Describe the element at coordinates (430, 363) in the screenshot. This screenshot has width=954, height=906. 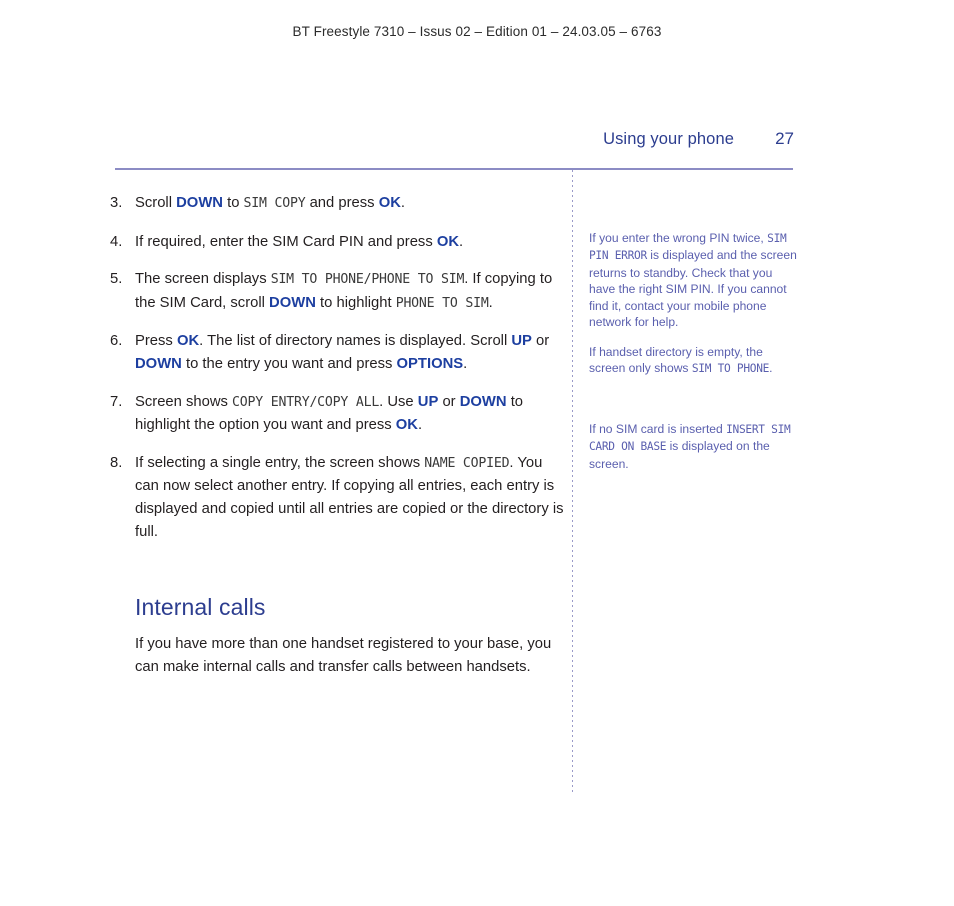
I see `keyword-emphasis: OPTIONS` at that location.